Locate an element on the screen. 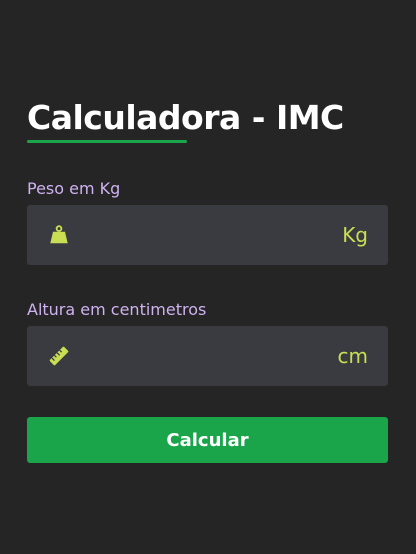  page-title: Calculadora - IMC is located at coordinates (185, 117).